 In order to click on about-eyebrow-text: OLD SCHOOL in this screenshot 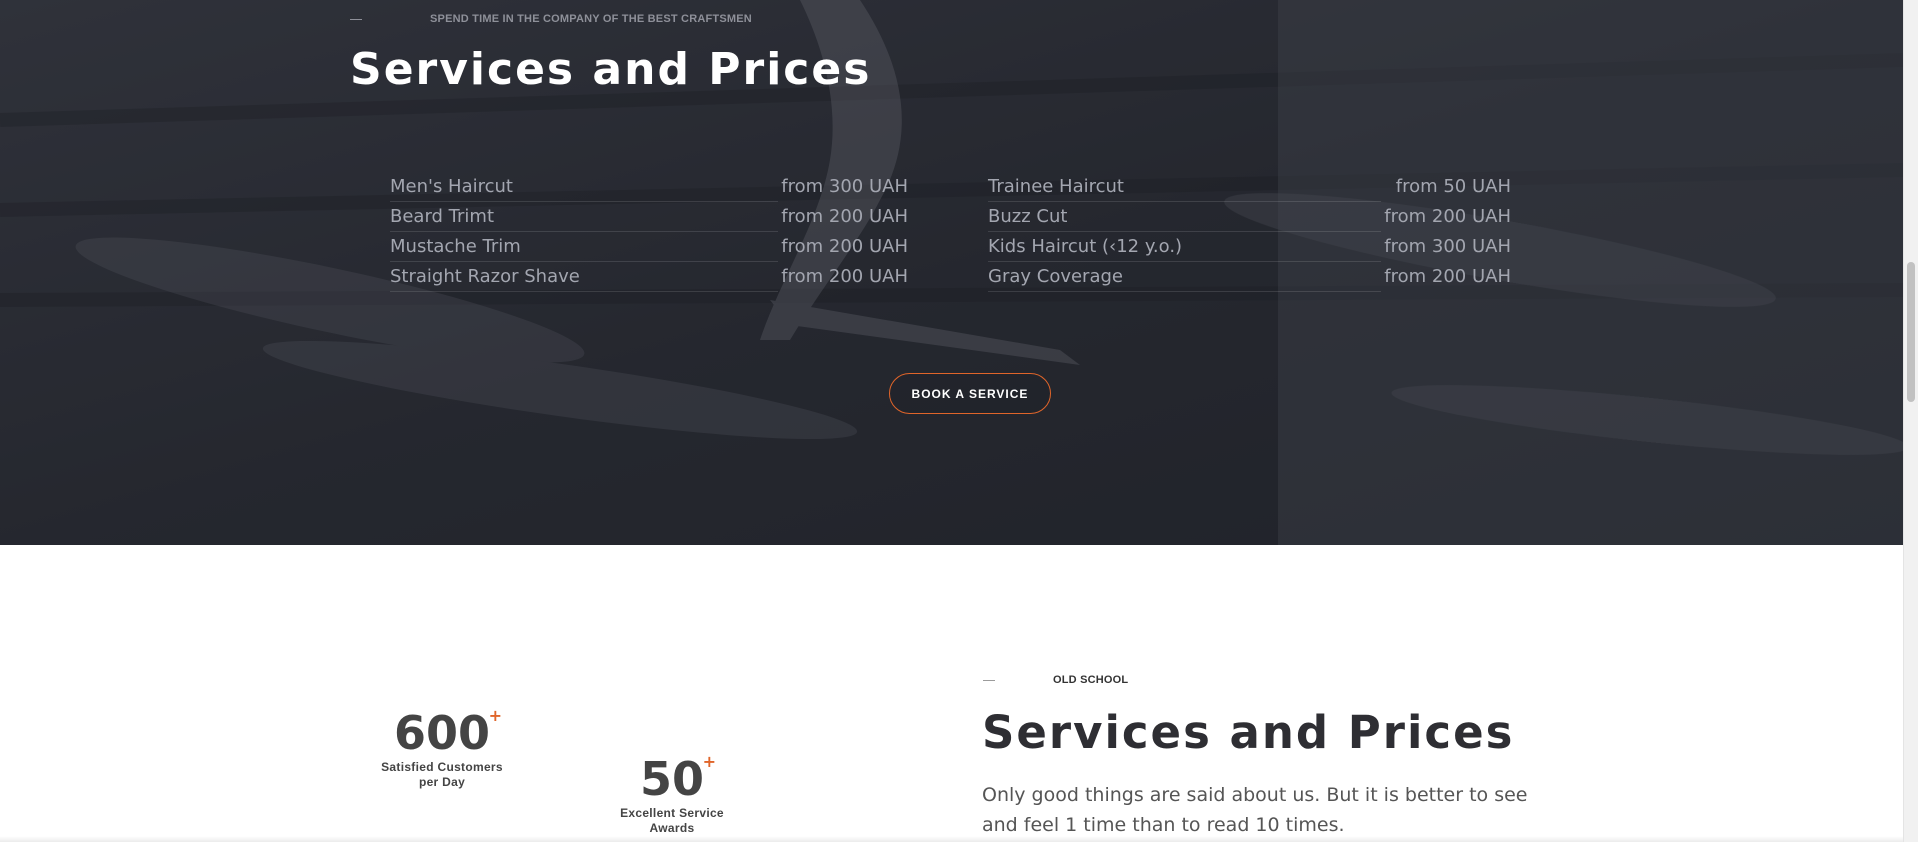, I will do `click(1091, 680)`.